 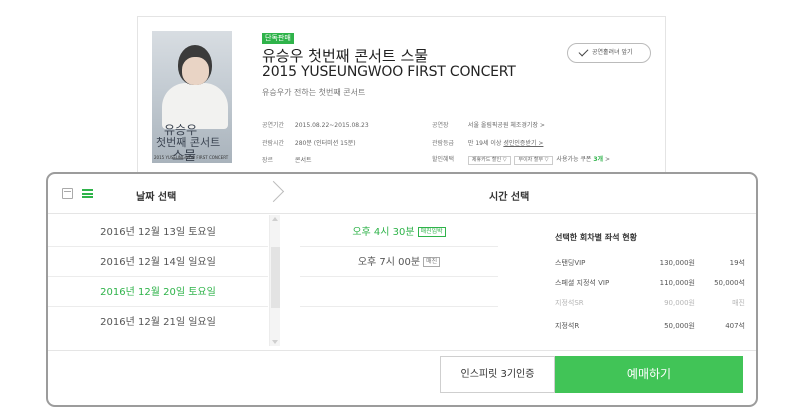 I want to click on adult-verify-link: 셩인인증받기 >, so click(x=523, y=143).